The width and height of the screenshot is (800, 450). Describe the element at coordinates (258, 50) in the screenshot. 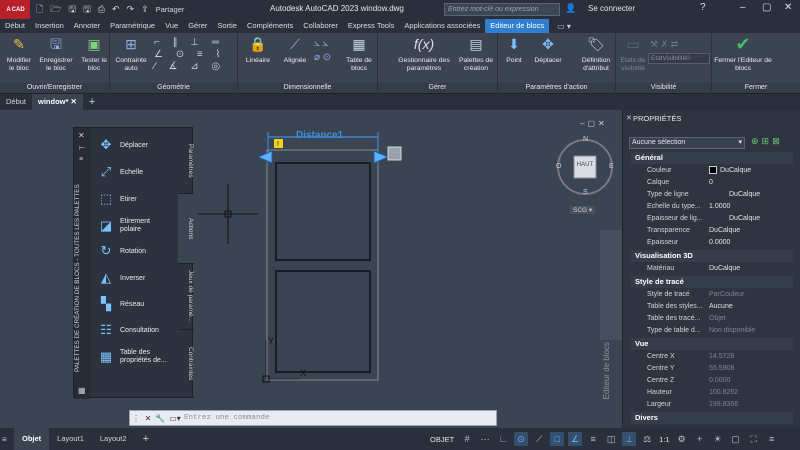

I see `lineaire-button: 🔒 Linéaire` at that location.